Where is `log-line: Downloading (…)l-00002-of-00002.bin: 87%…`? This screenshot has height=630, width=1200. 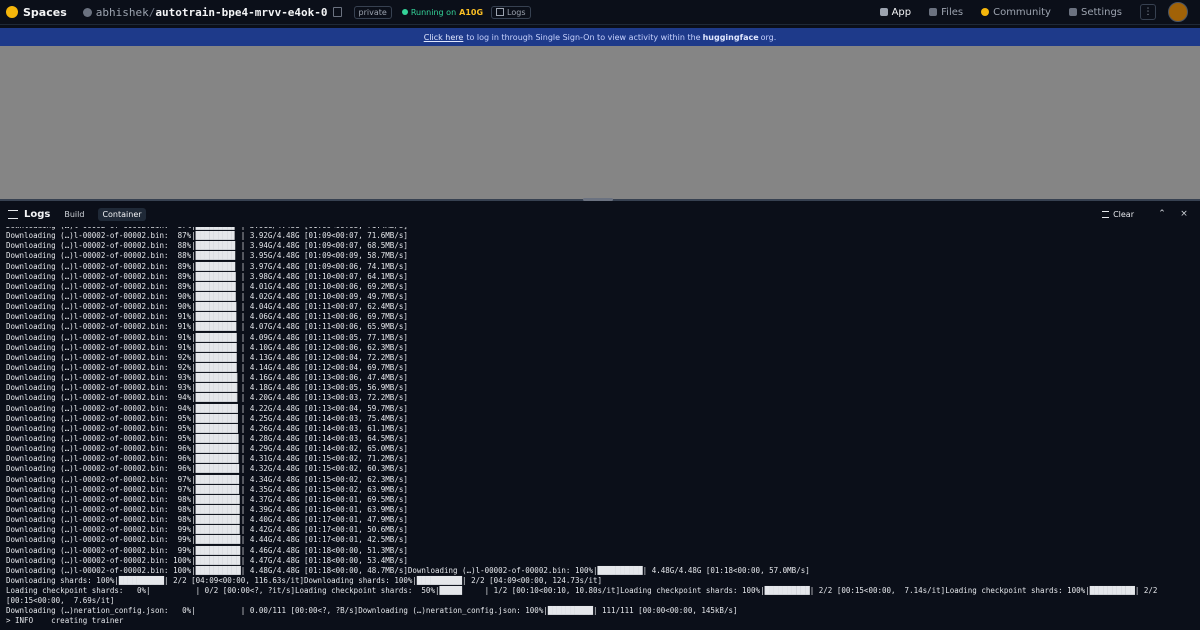 log-line: Downloading (…)l-00002-of-00002.bin: 87%… is located at coordinates (207, 236).